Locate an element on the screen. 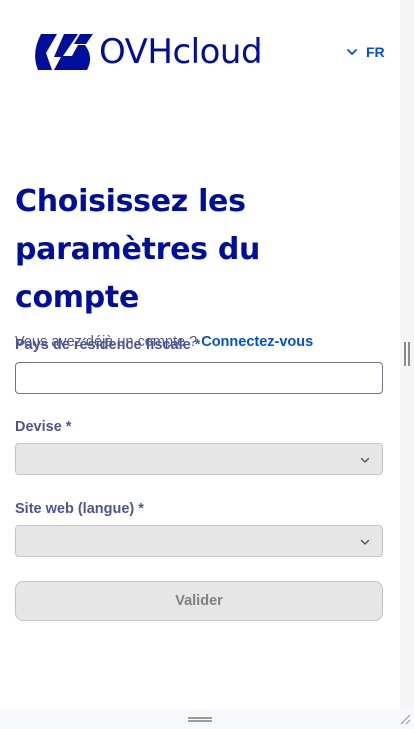 Image resolution: width=414 pixels, height=729 pixels. page-title: Choisissez les paramètres du compte is located at coordinates (138, 249).